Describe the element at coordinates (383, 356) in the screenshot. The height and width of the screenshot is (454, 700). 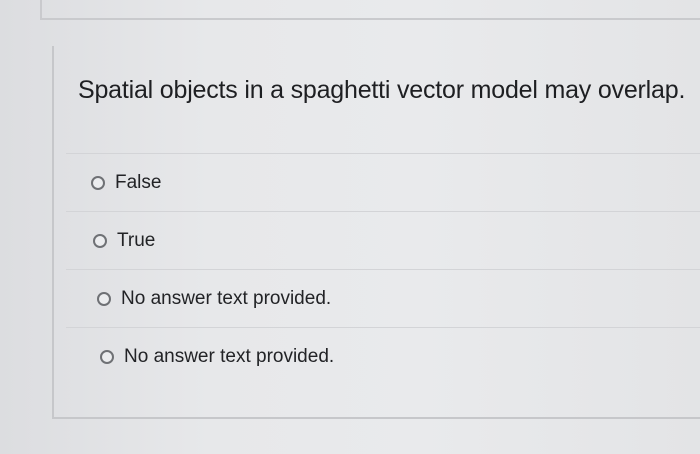
I see `option-no-answer-2: No answer text provided.` at that location.